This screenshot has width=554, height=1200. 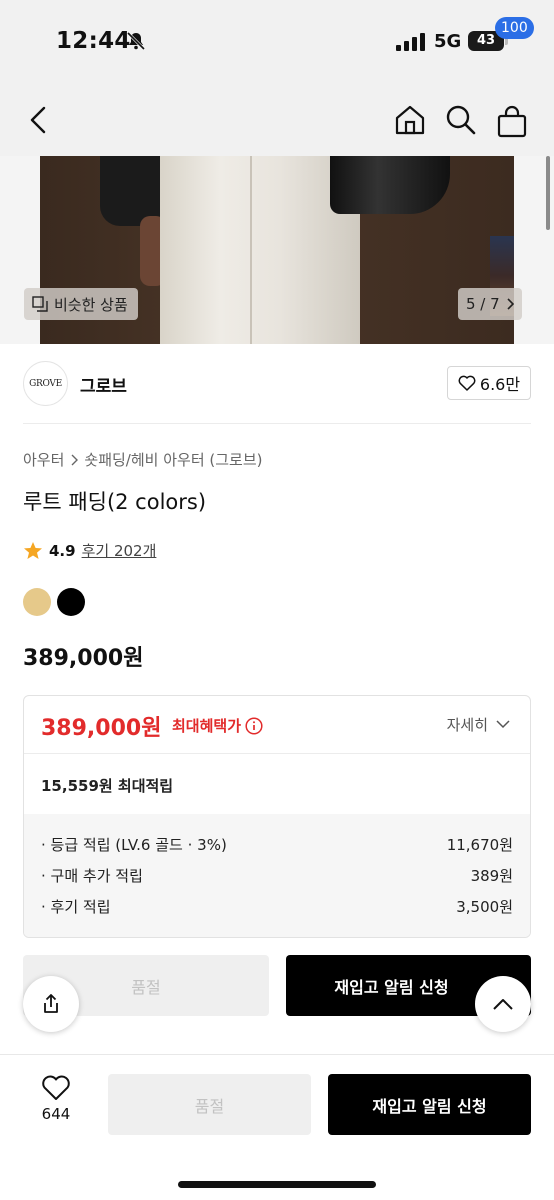 What do you see at coordinates (56, 1114) in the screenshot?
I see `product-like-count: 644` at bounding box center [56, 1114].